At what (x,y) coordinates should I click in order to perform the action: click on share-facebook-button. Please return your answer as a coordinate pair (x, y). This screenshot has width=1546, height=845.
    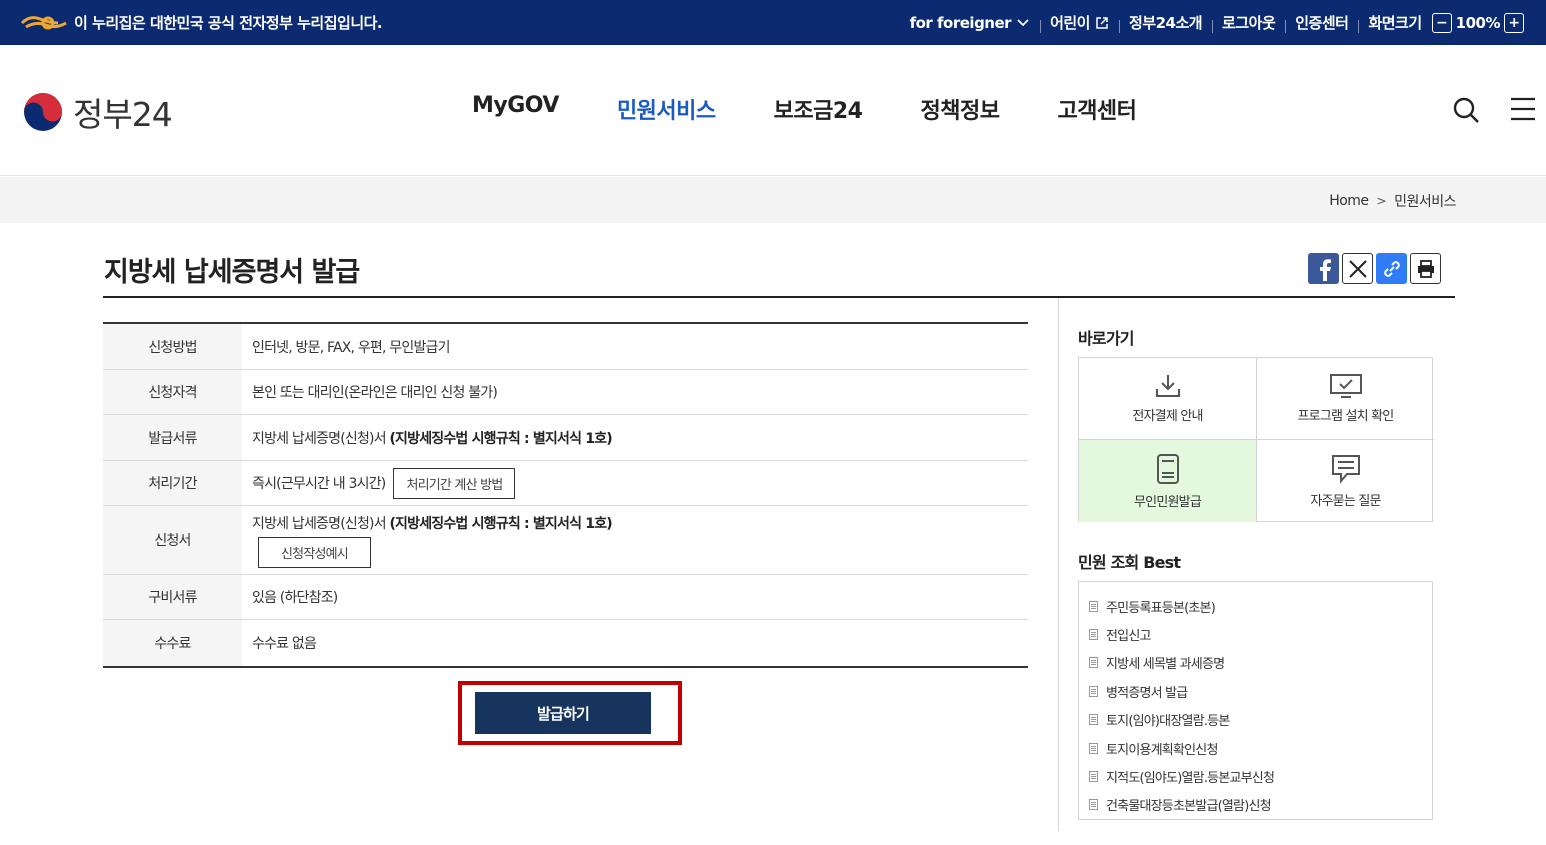
    Looking at the image, I should click on (1323, 268).